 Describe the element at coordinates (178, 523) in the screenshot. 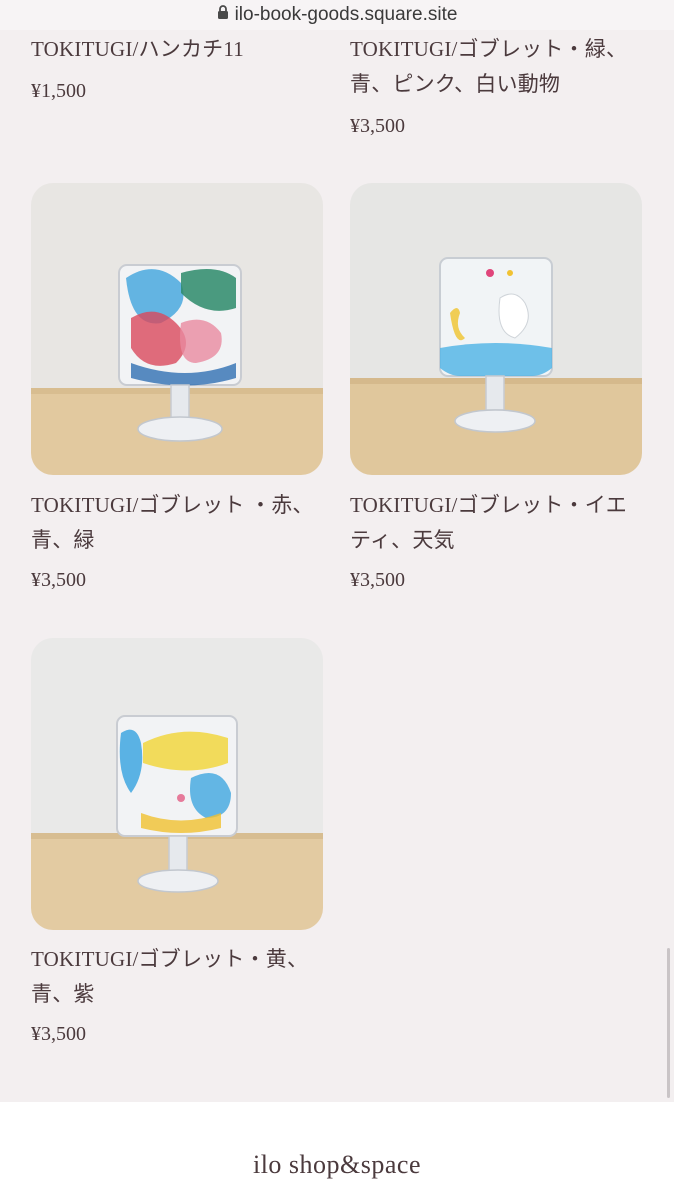

I see `product-name: TOKITUGI/ゴブレット ・赤、青、緑` at that location.